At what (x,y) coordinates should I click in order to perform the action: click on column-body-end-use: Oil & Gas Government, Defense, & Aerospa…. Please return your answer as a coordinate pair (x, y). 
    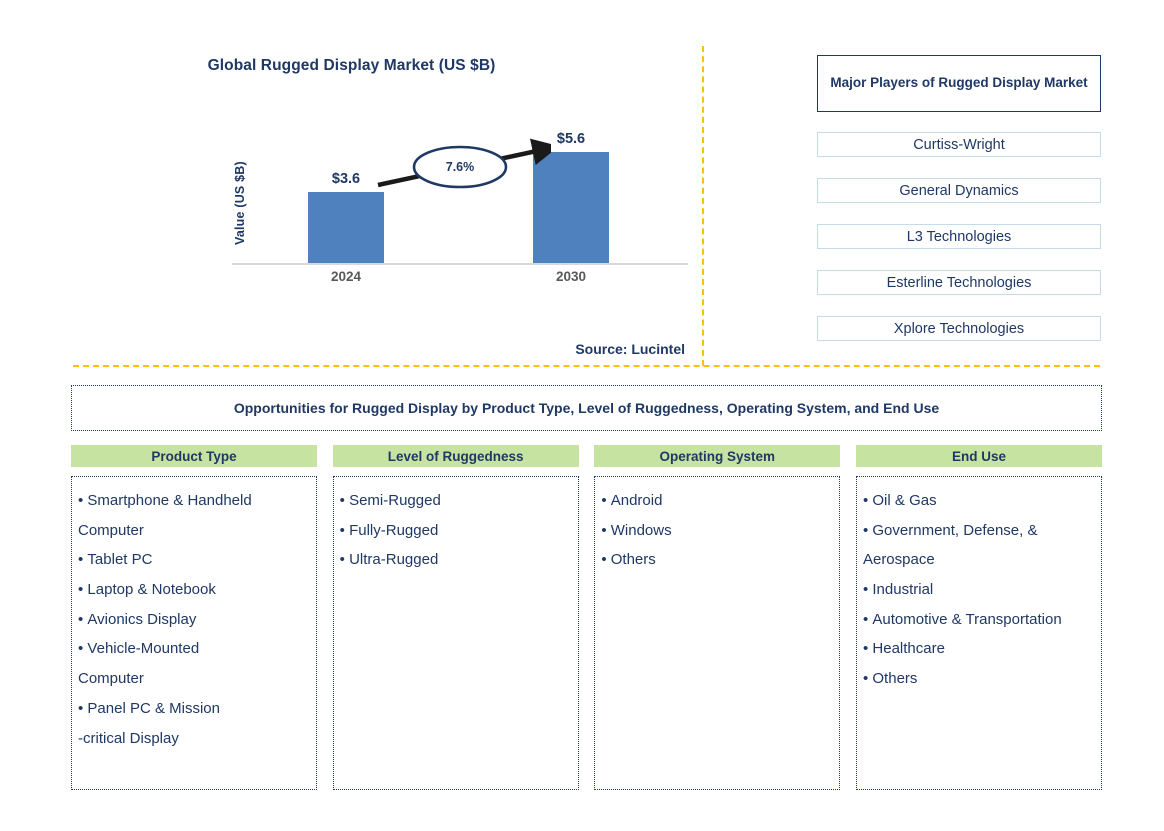
    Looking at the image, I should click on (978, 633).